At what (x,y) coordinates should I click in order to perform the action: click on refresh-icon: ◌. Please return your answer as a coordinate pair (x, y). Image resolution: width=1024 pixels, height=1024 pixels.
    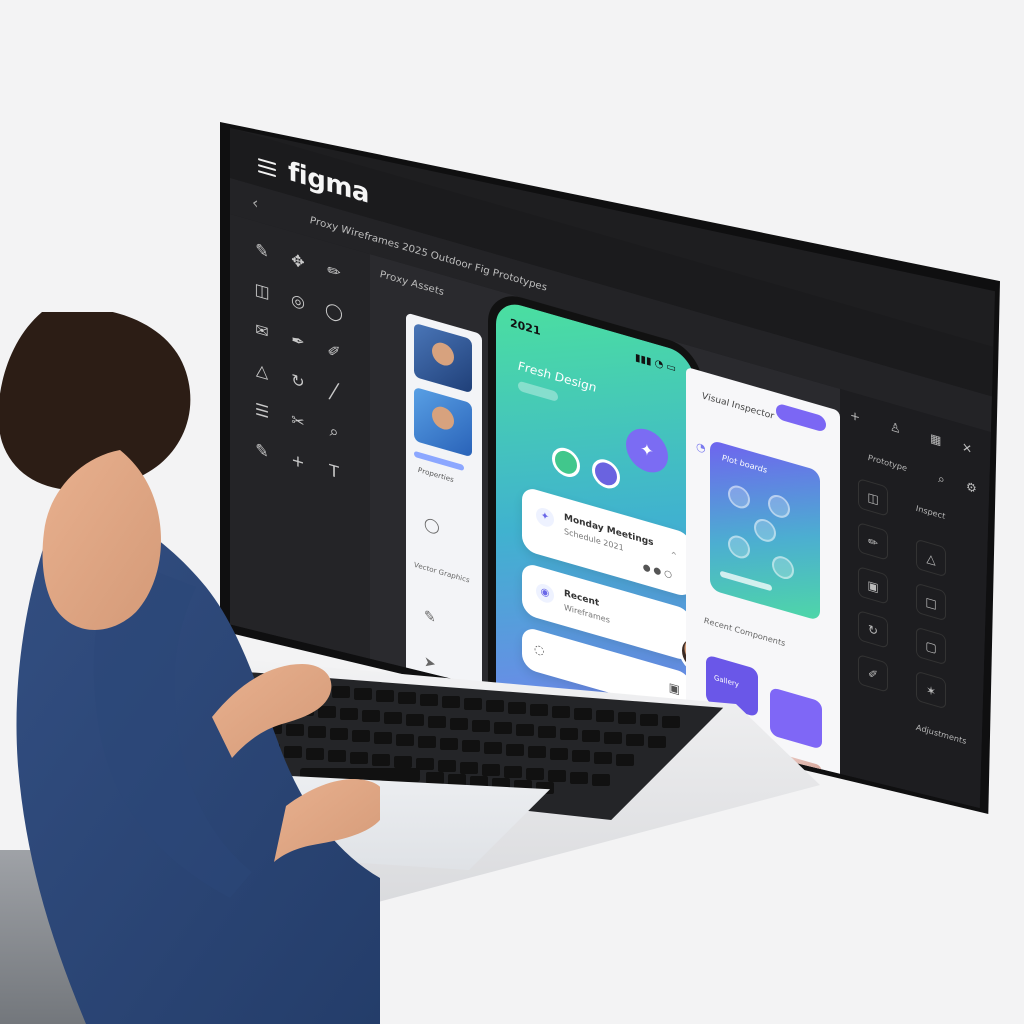
    Looking at the image, I should click on (539, 650).